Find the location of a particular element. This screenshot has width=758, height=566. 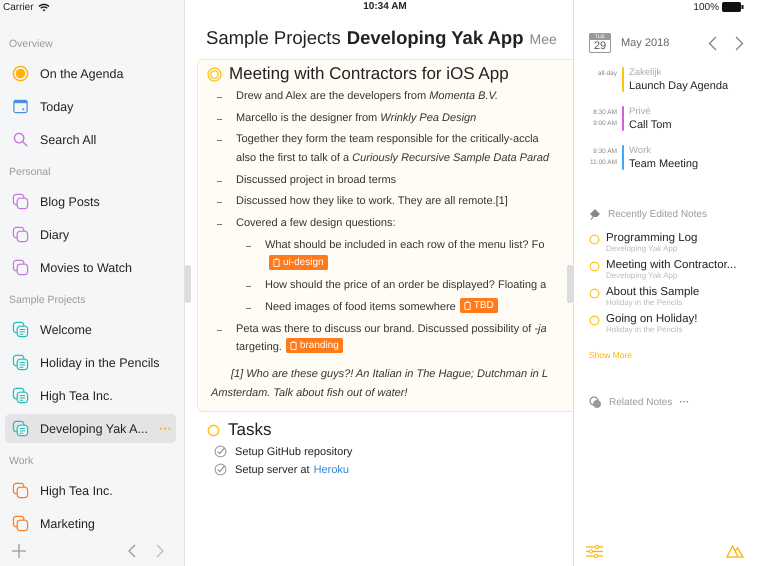

section-title: Overview is located at coordinates (31, 44).